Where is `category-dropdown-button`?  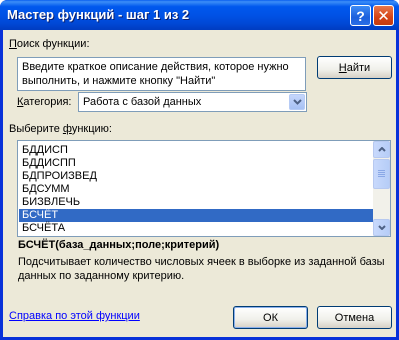 category-dropdown-button is located at coordinates (297, 102).